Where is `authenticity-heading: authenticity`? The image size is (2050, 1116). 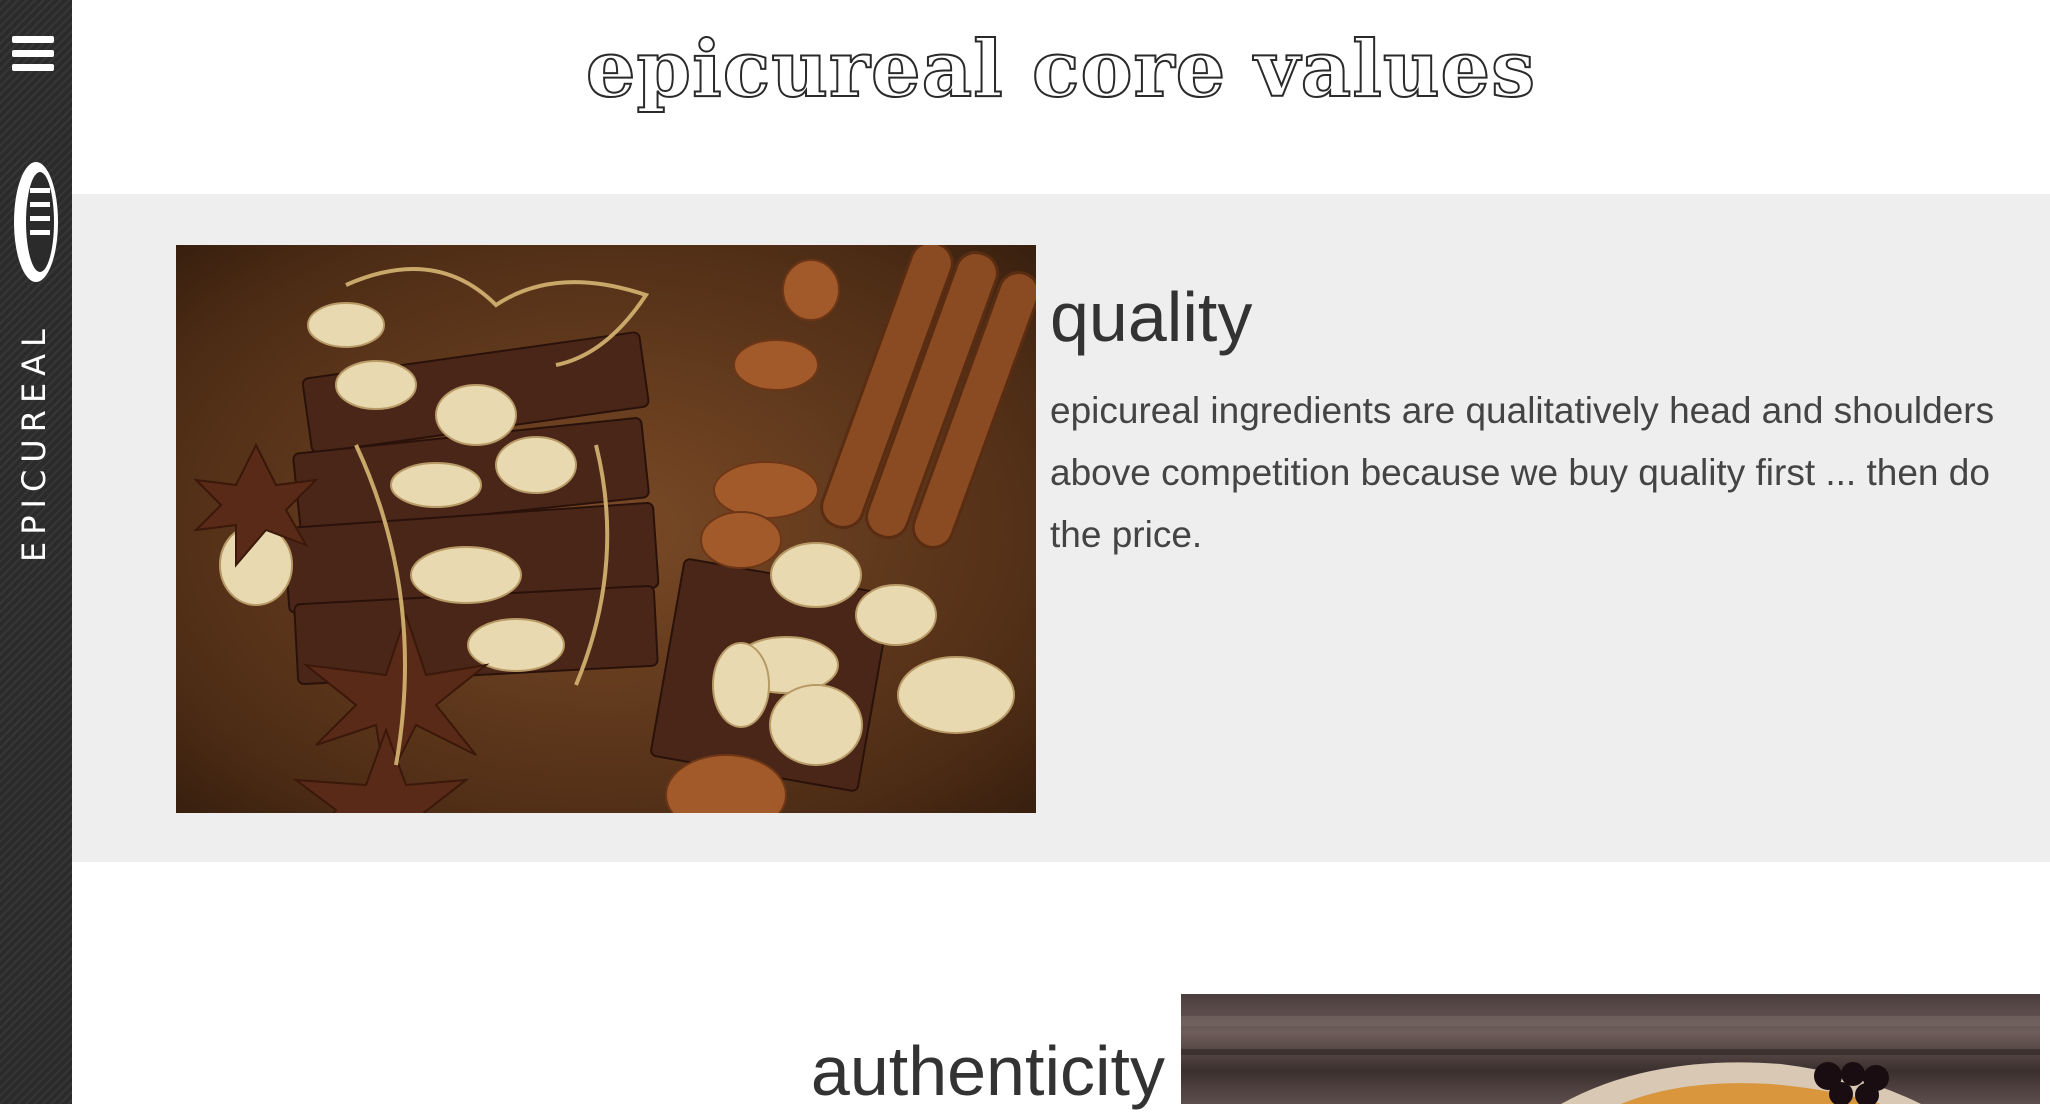 authenticity-heading: authenticity is located at coordinates (987, 1071).